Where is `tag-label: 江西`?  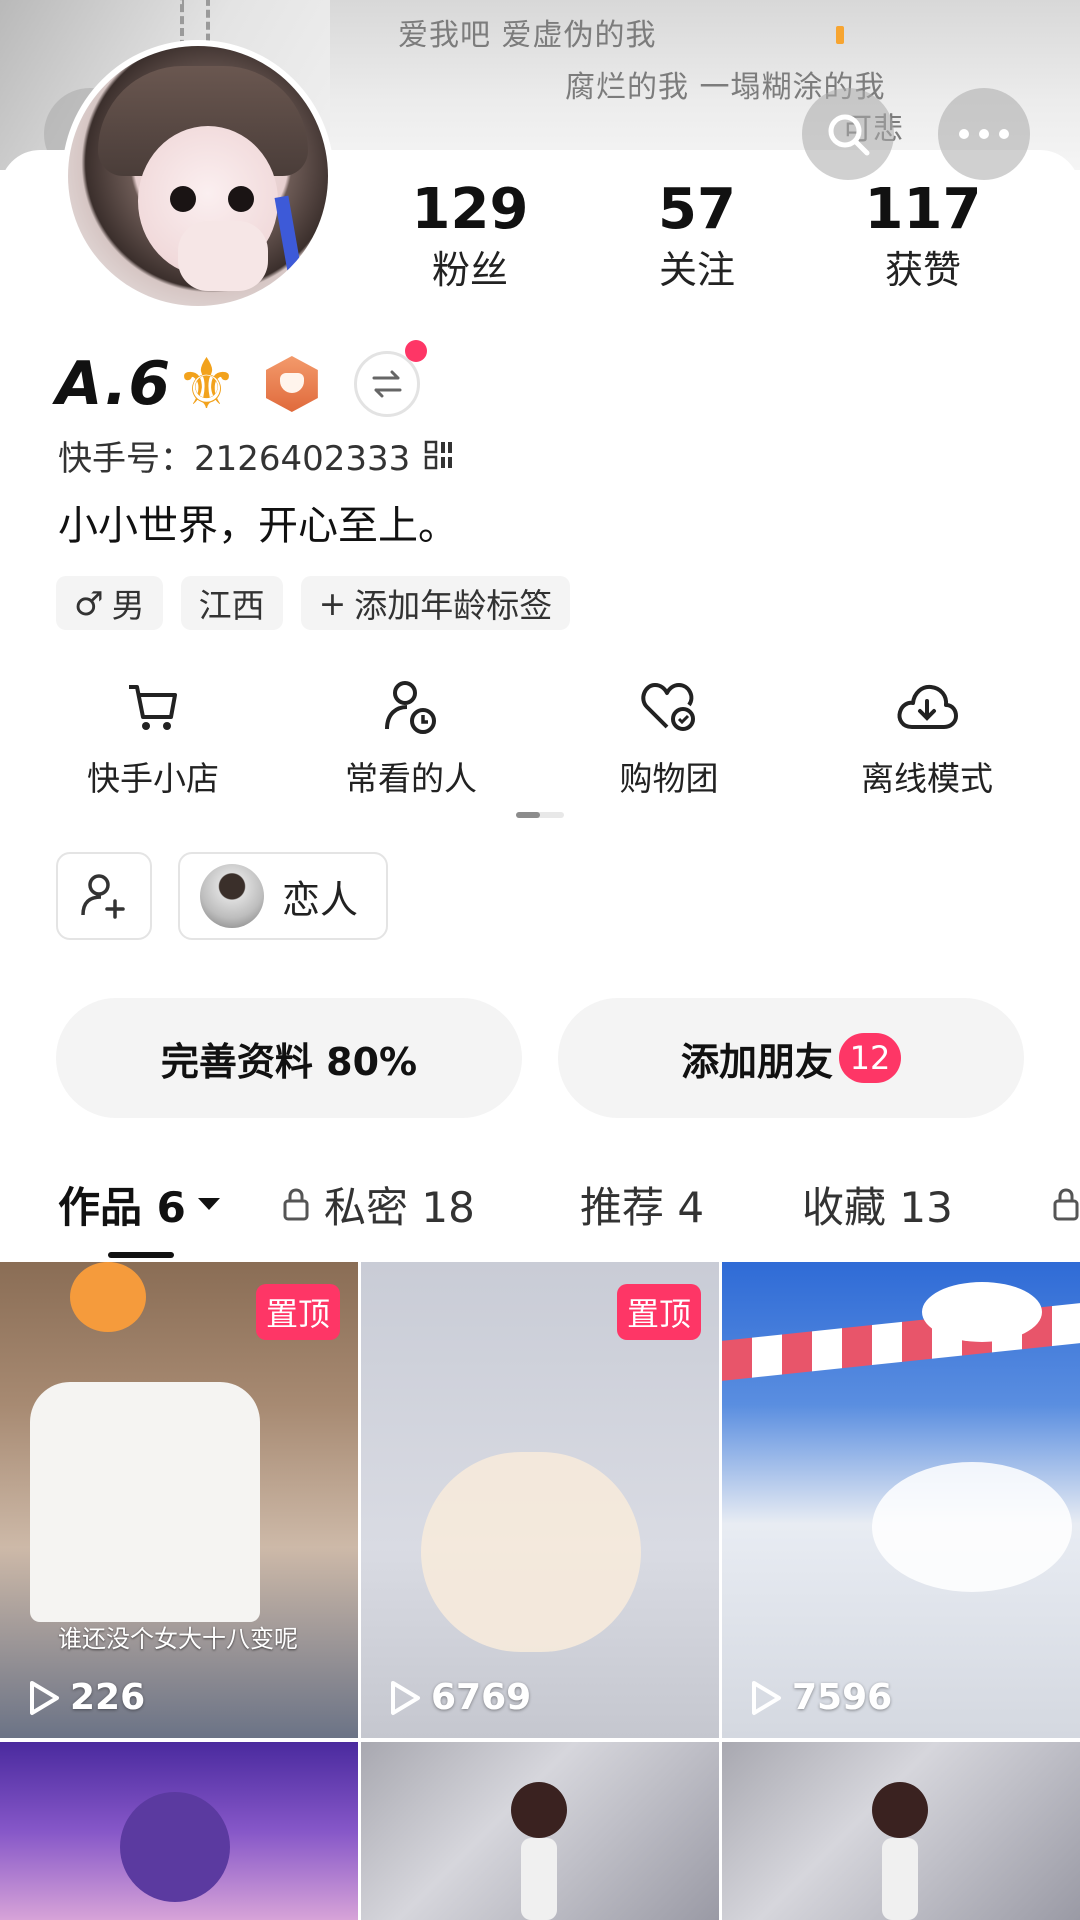
tag-label: 江西 is located at coordinates (231, 605).